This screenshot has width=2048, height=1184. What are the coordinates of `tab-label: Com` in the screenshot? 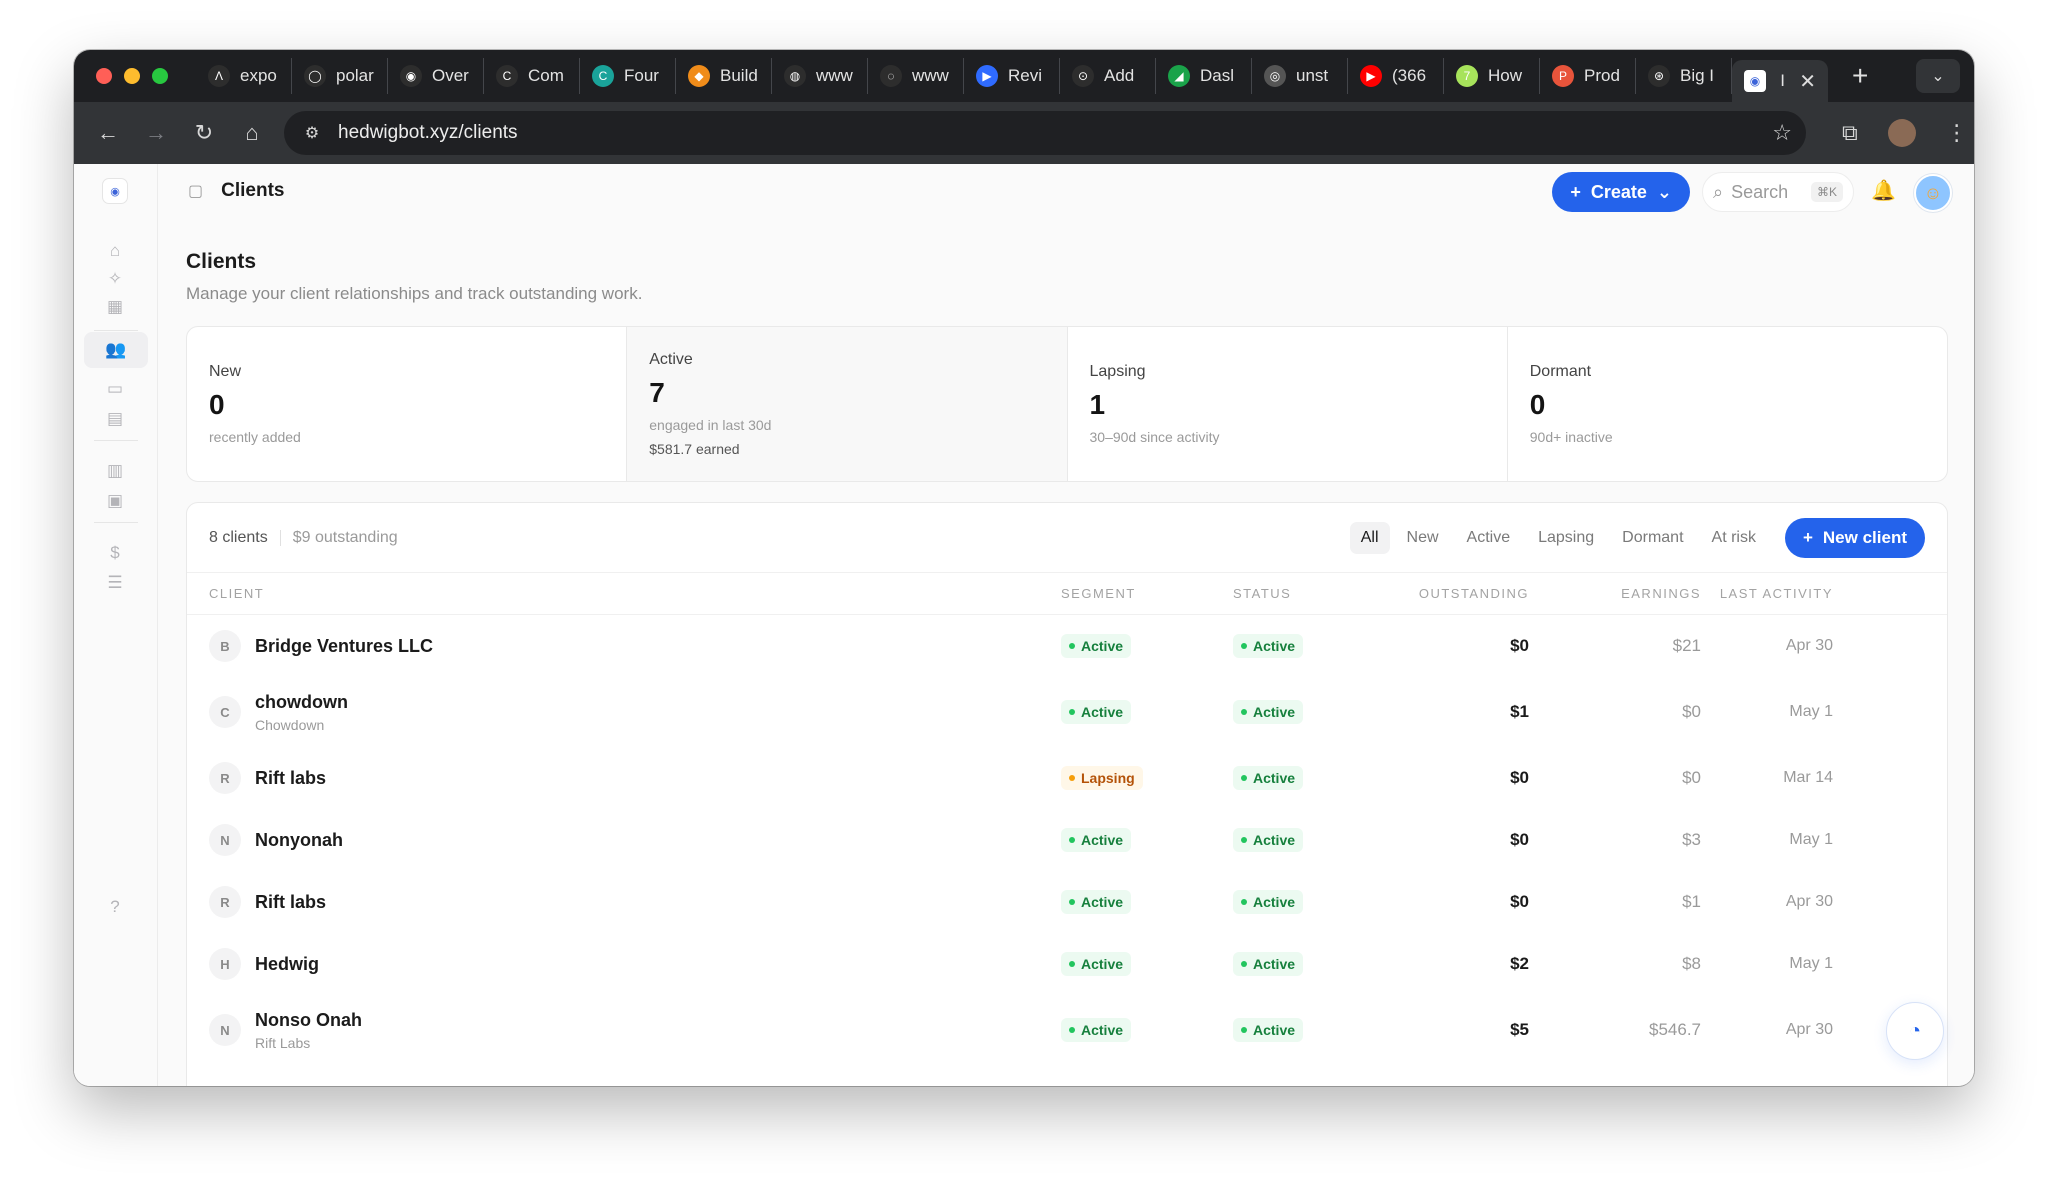 It's located at (546, 75).